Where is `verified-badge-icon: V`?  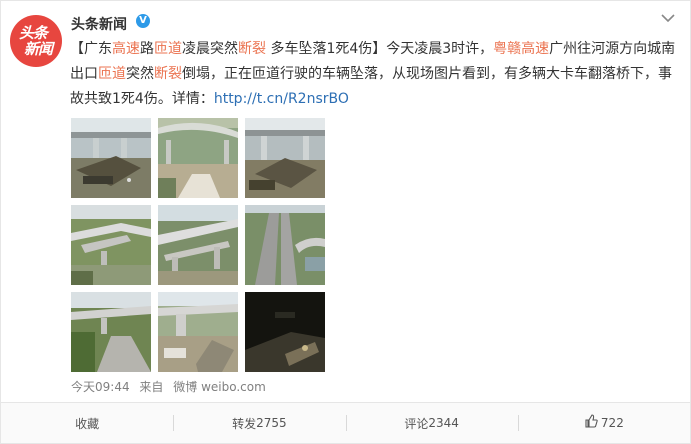 verified-badge-icon: V is located at coordinates (143, 21).